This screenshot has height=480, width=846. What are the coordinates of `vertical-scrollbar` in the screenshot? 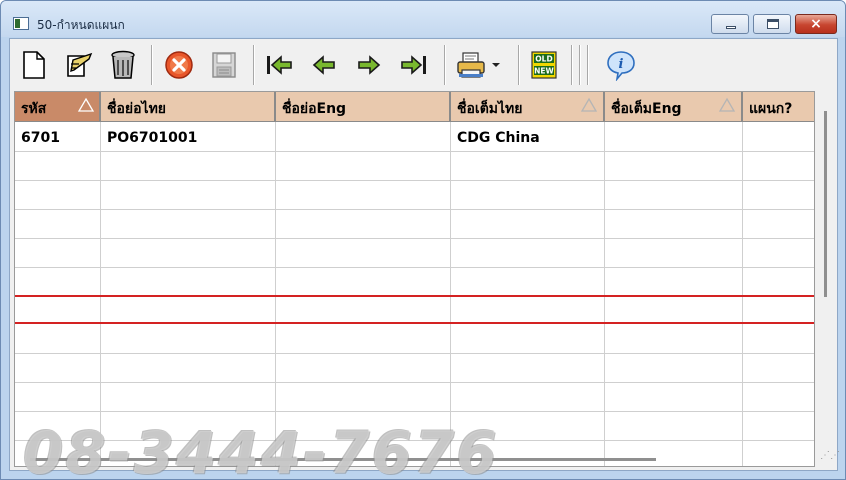 It's located at (826, 279).